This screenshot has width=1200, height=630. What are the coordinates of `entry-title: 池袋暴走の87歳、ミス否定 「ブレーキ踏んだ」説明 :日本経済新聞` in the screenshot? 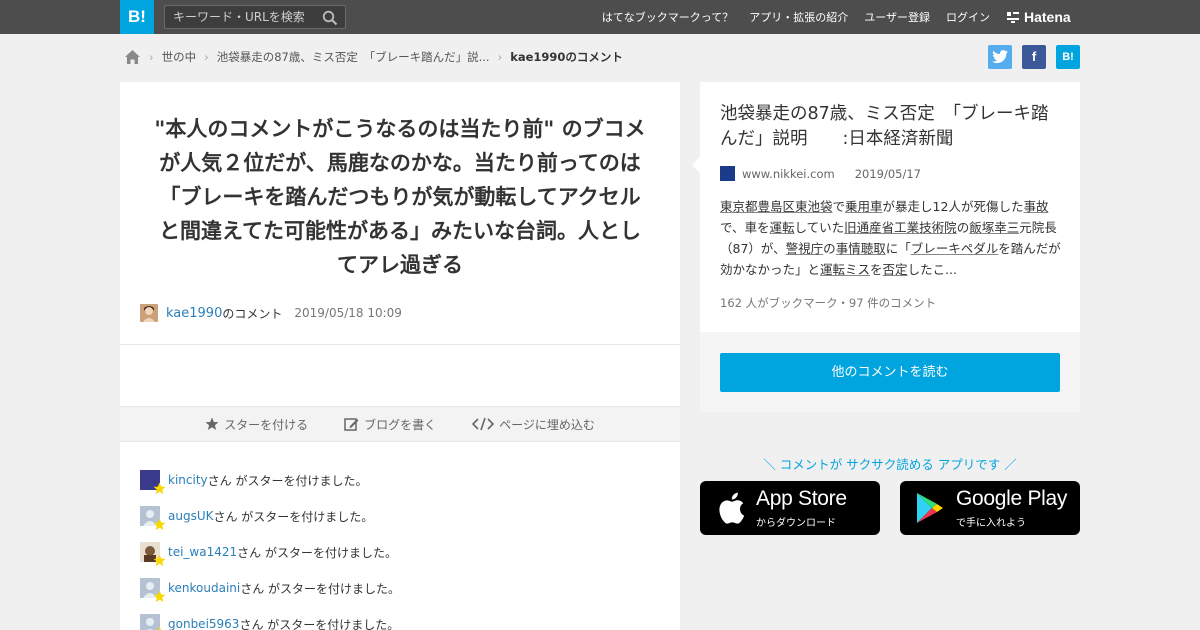 It's located at (892, 127).